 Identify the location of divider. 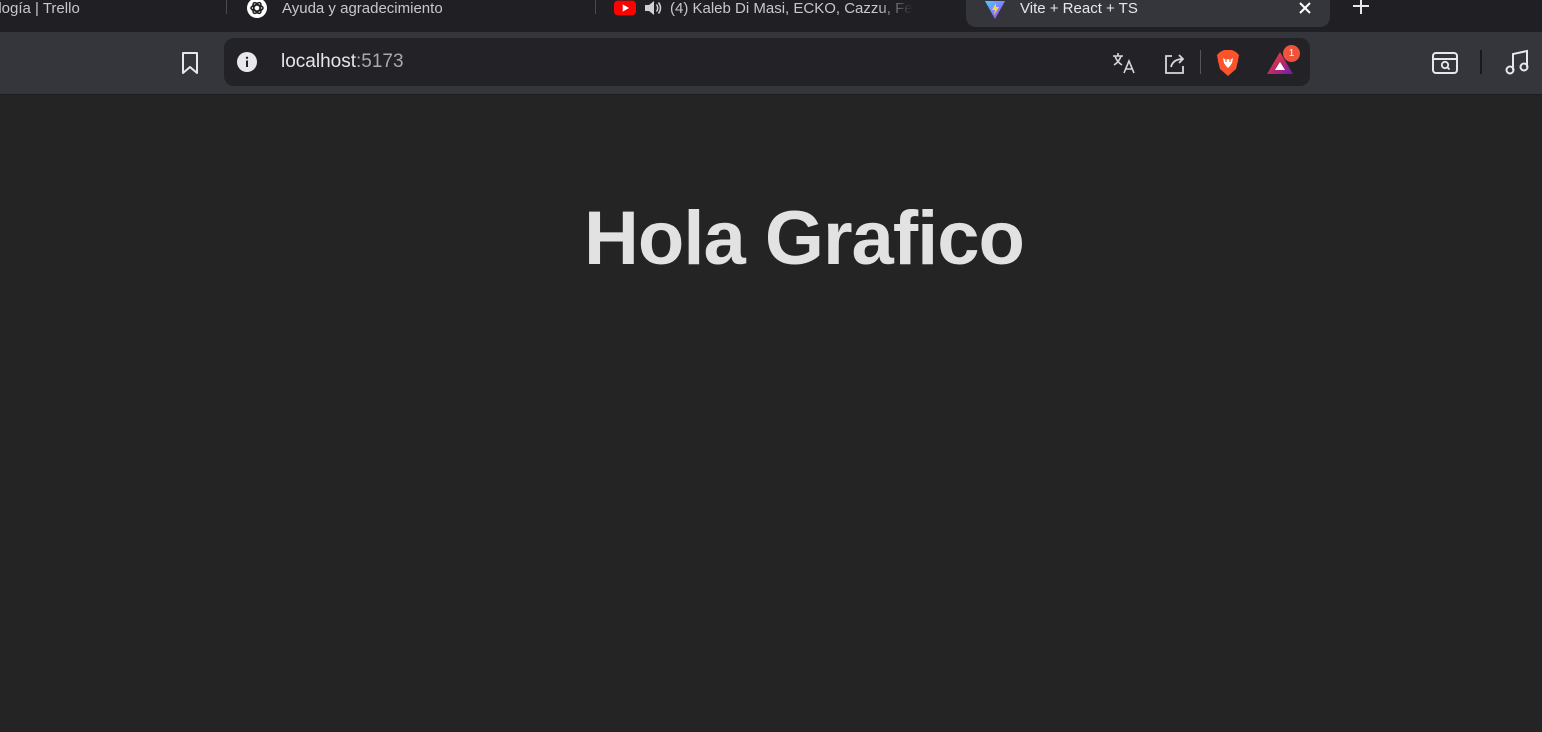
(1200, 62).